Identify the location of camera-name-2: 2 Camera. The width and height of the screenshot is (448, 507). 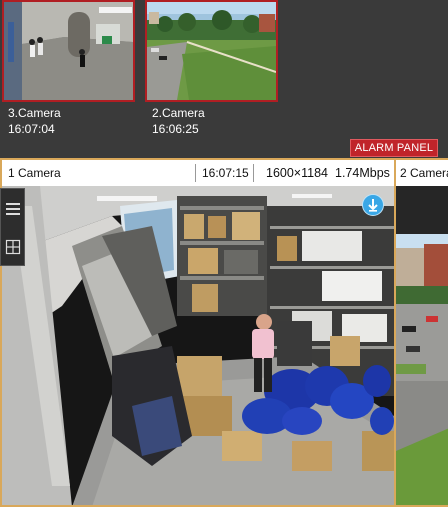
(424, 173).